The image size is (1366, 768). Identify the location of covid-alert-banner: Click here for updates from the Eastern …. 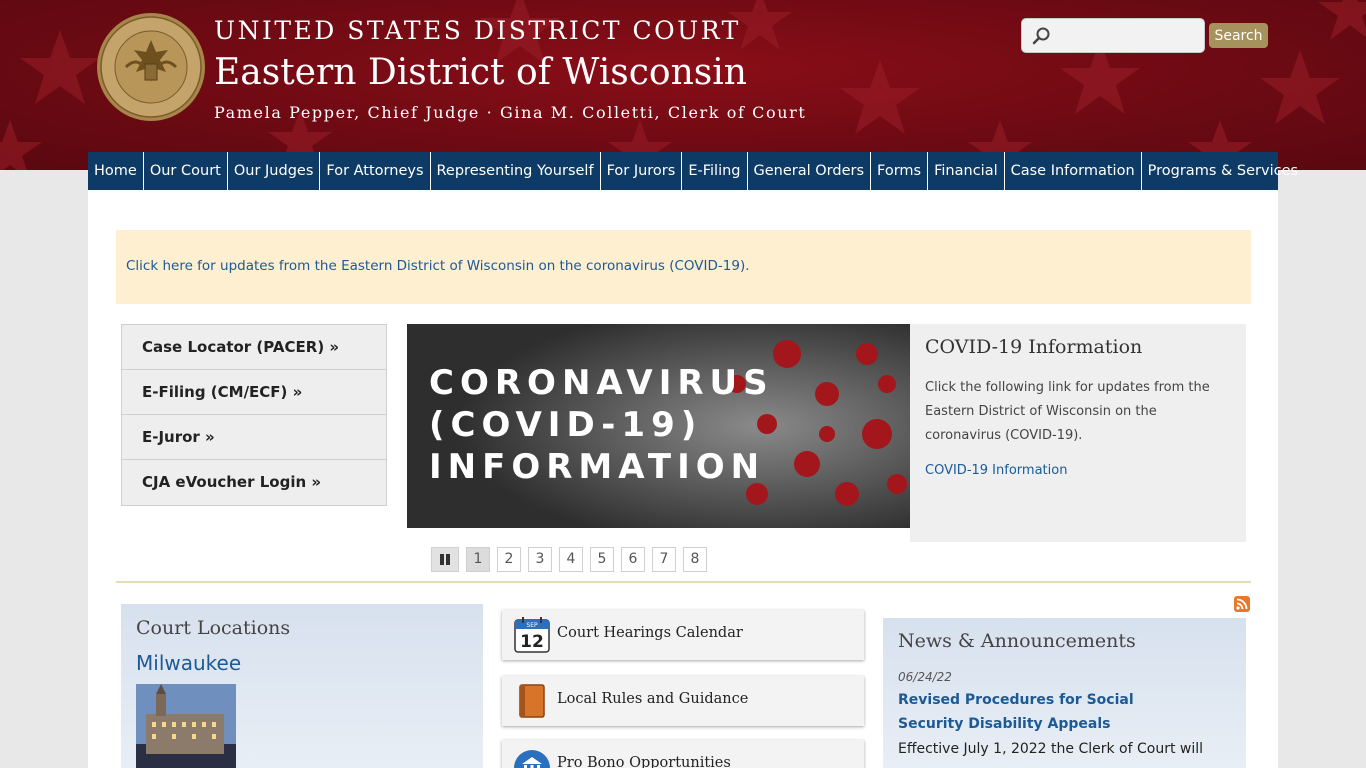
(683, 267).